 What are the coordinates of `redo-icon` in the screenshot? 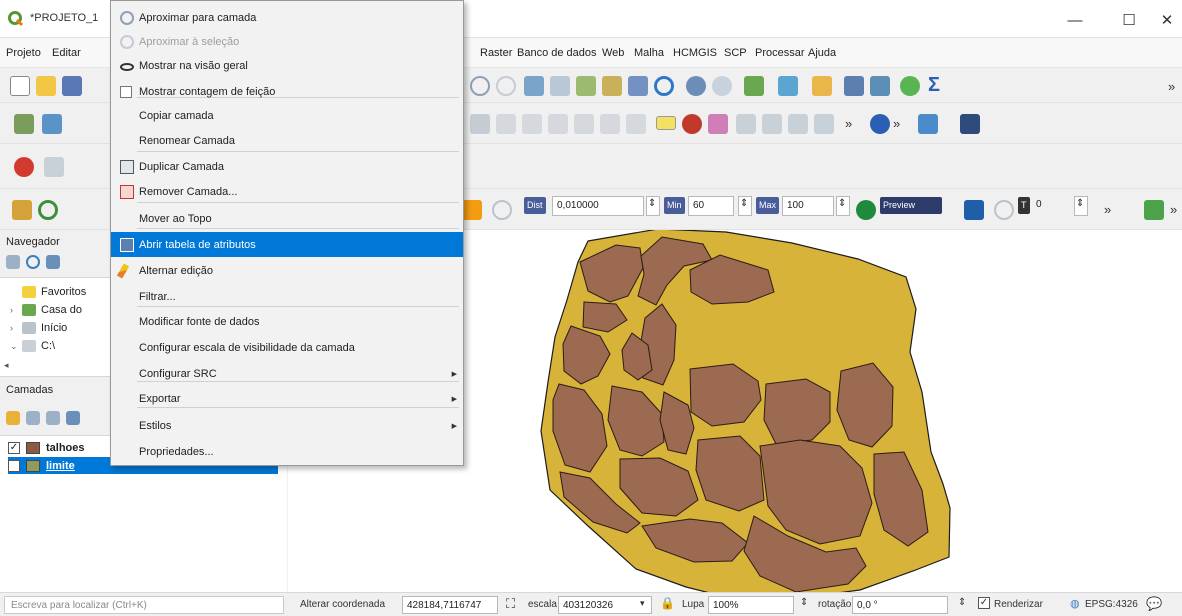 It's located at (636, 124).